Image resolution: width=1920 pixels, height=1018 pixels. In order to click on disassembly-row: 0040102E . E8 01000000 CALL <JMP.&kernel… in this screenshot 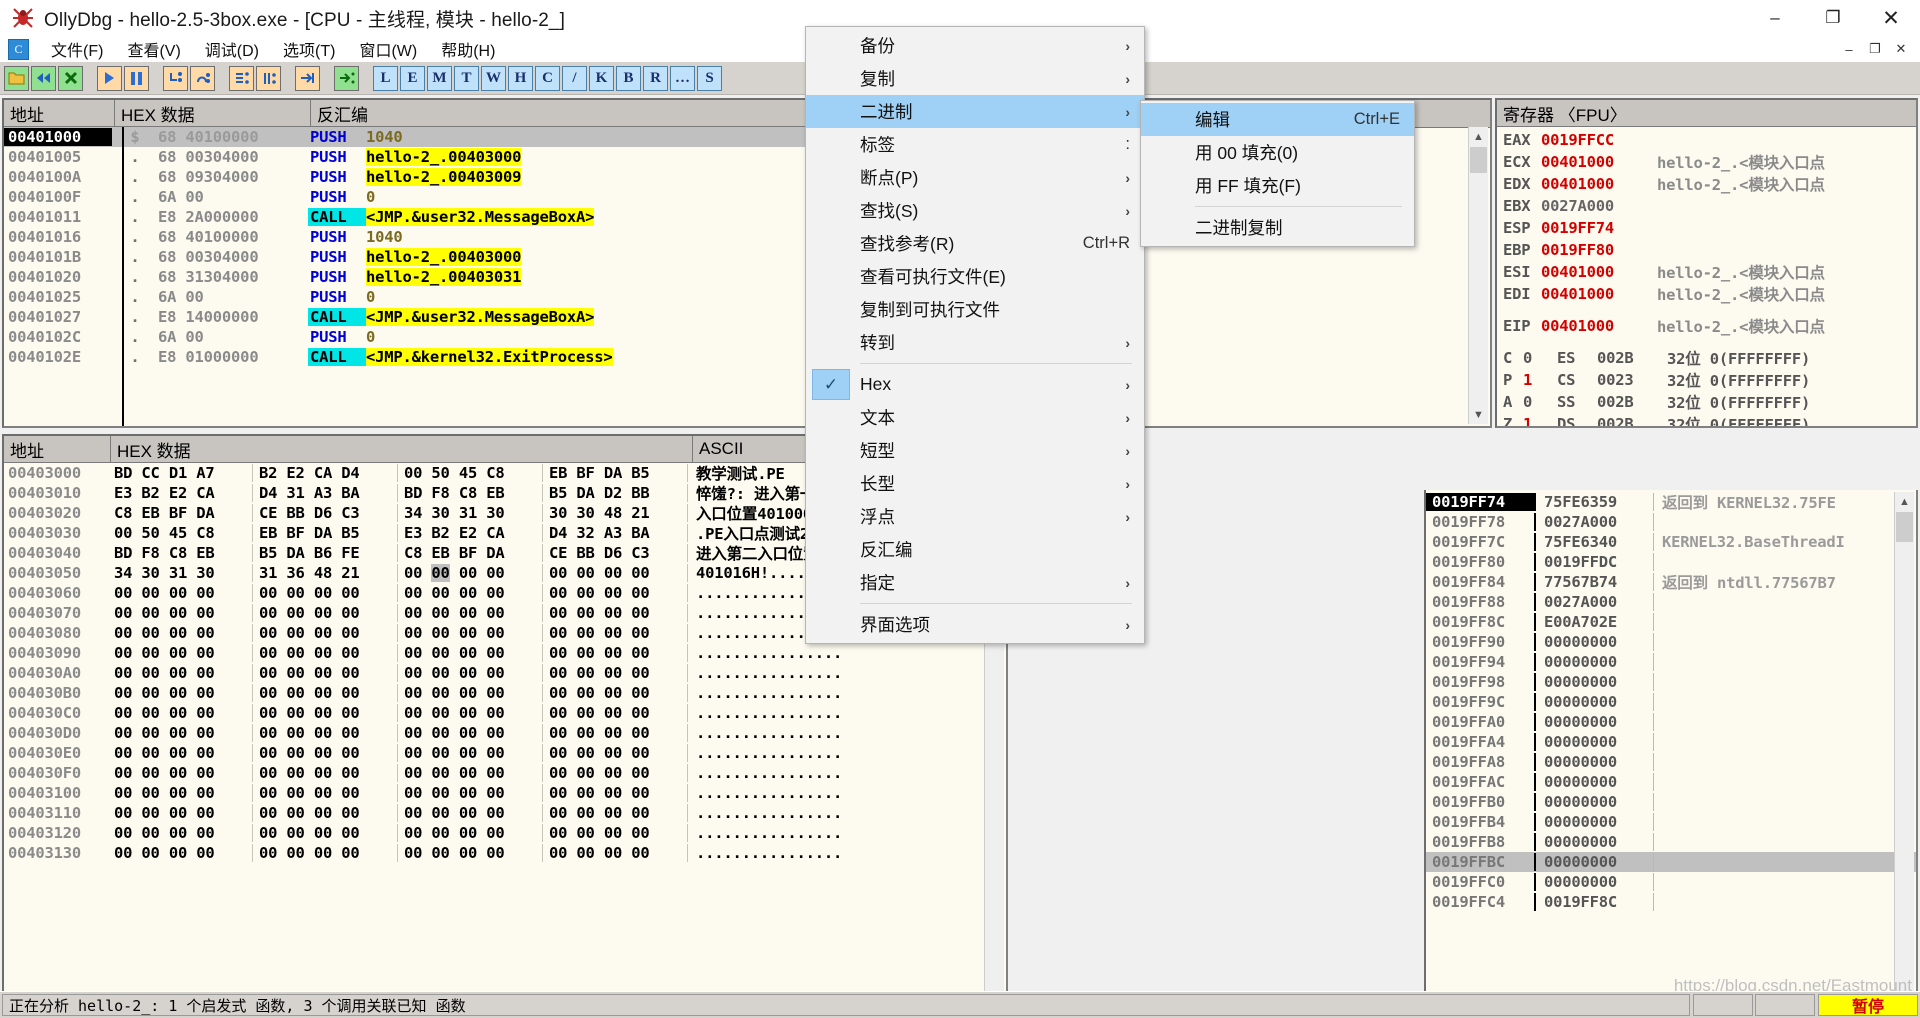, I will do `click(412, 357)`.